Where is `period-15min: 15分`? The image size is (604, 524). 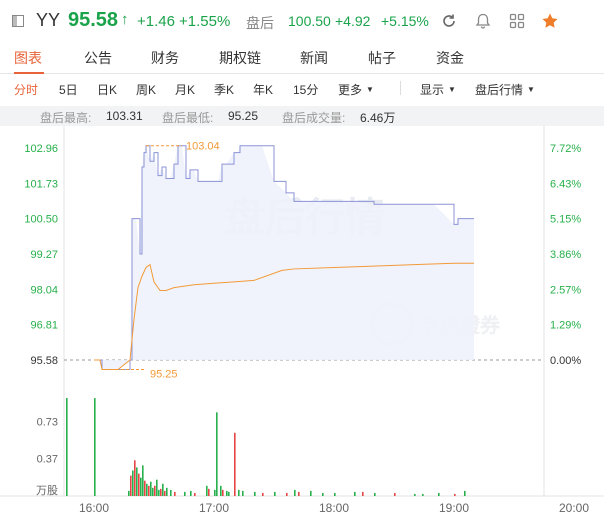 period-15min: 15分 is located at coordinates (305, 89).